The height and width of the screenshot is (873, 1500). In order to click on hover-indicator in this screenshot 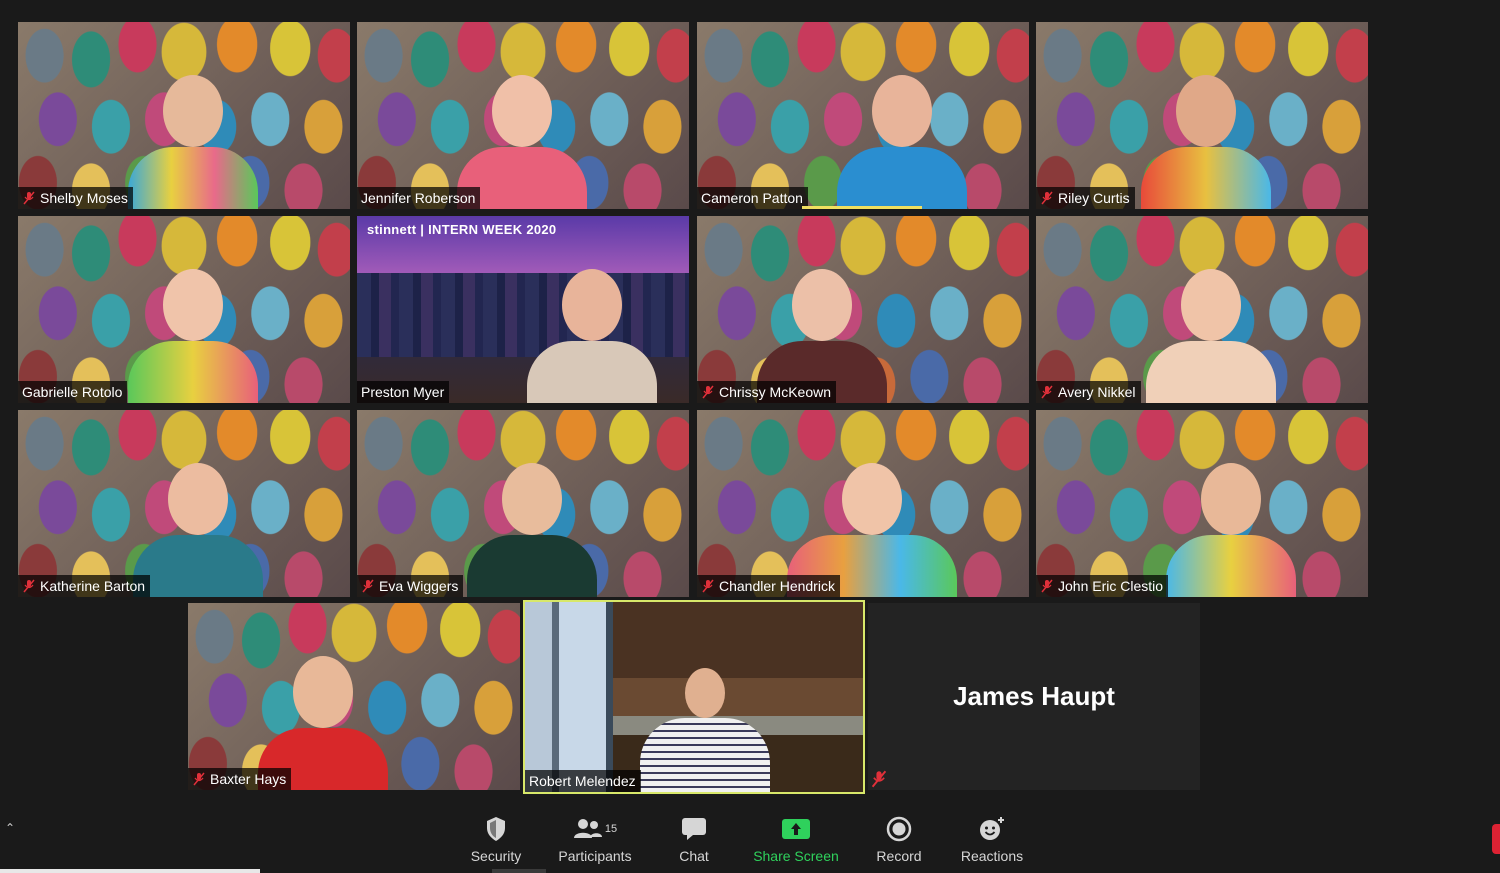, I will do `click(519, 871)`.